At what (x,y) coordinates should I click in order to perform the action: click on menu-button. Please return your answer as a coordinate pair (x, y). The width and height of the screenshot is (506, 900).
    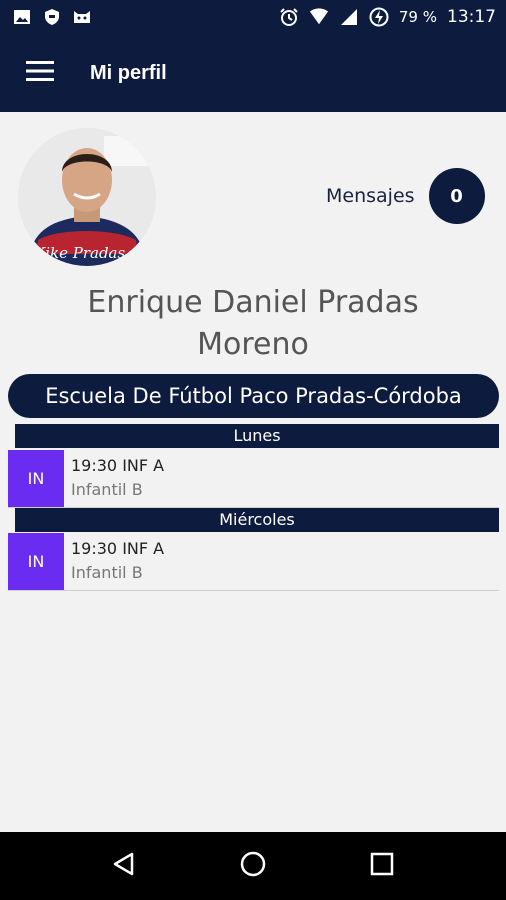
    Looking at the image, I should click on (40, 73).